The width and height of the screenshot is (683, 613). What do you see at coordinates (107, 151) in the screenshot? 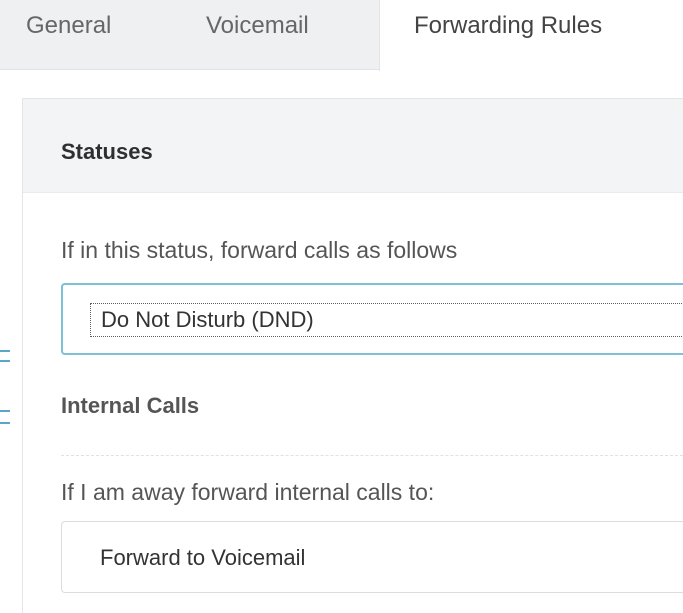
I see `panel-title: Statuses` at bounding box center [107, 151].